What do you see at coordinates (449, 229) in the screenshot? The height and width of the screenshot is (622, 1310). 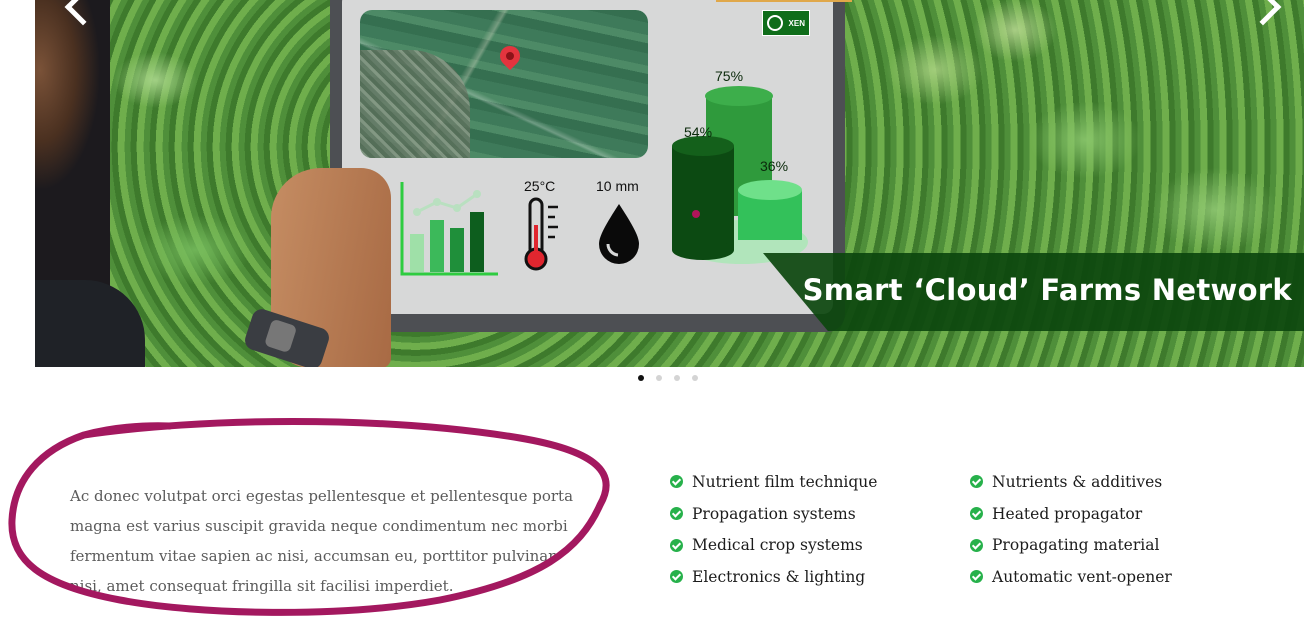 I see `bar-chart-icon` at bounding box center [449, 229].